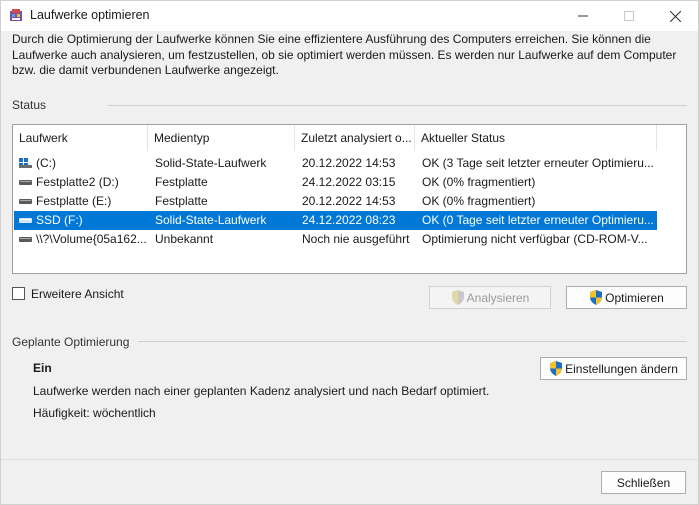 The height and width of the screenshot is (505, 699). I want to click on advanced-view-checkbox, so click(18, 293).